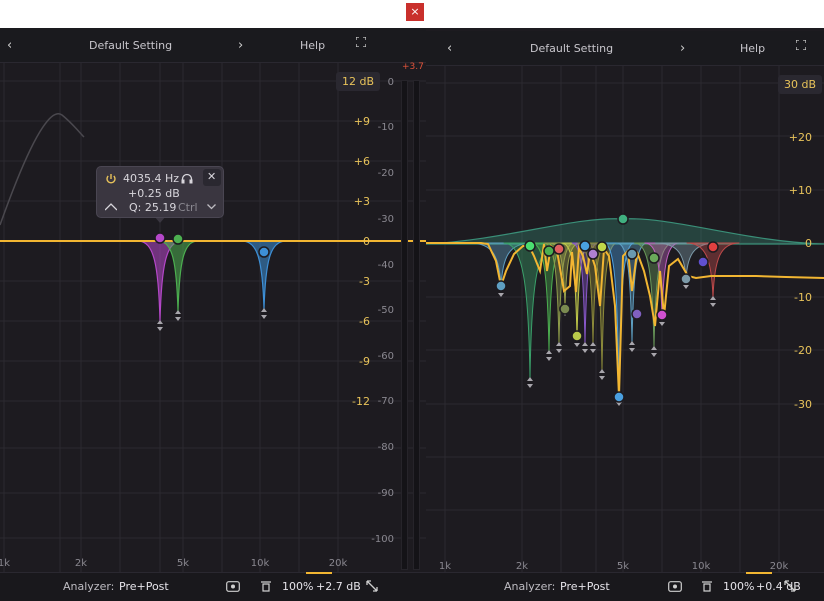 This screenshot has height=601, width=824. What do you see at coordinates (5, 563) in the screenshot?
I see `frequency-label: 1k` at bounding box center [5, 563].